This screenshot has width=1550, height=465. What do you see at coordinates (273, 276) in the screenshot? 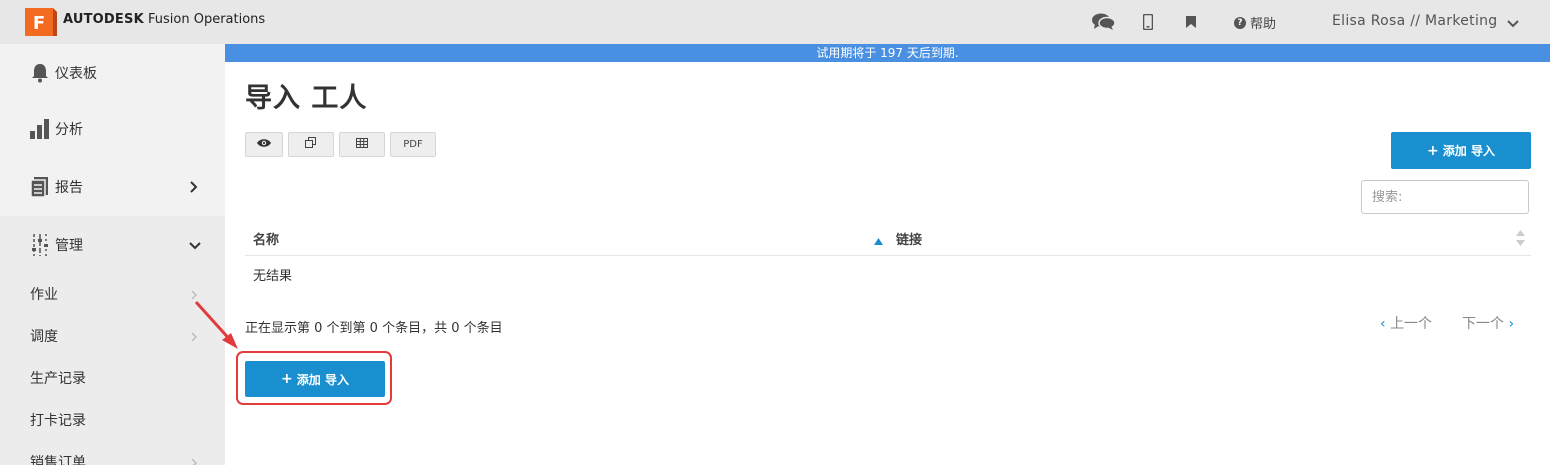
I see `empty-row: 无结果` at bounding box center [273, 276].